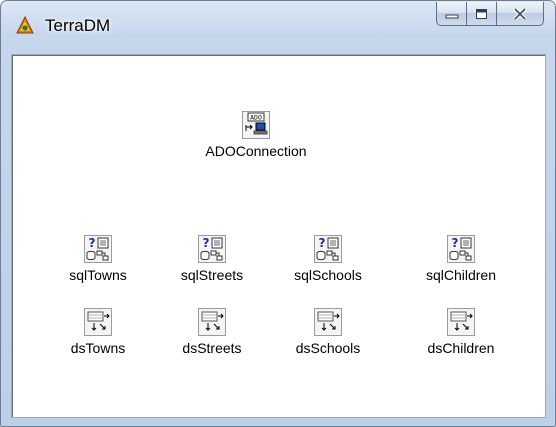 Image resolution: width=556 pixels, height=427 pixels. I want to click on query-label: sqlChildren, so click(461, 275).